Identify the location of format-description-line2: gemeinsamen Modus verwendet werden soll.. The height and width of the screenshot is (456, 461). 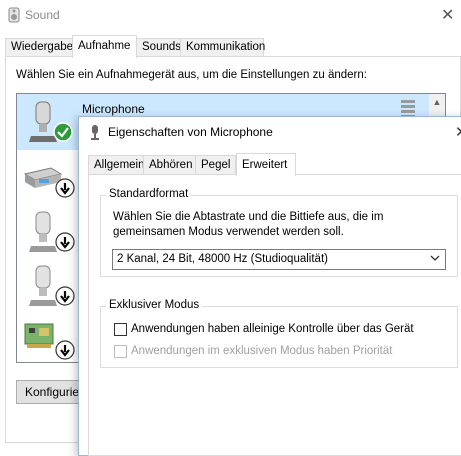
(228, 232).